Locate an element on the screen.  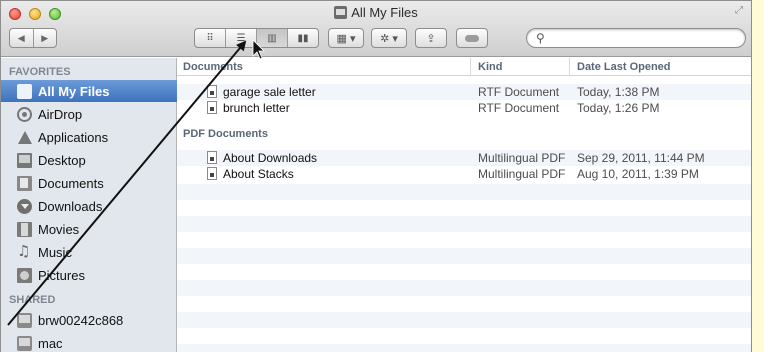
arrange-icon: ▦ ▾ is located at coordinates (346, 38).